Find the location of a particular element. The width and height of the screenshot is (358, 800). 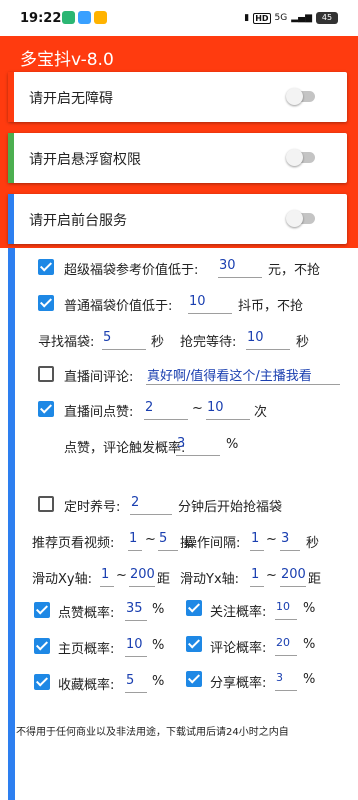

follow-prob-input: 10 is located at coordinates (286, 610).